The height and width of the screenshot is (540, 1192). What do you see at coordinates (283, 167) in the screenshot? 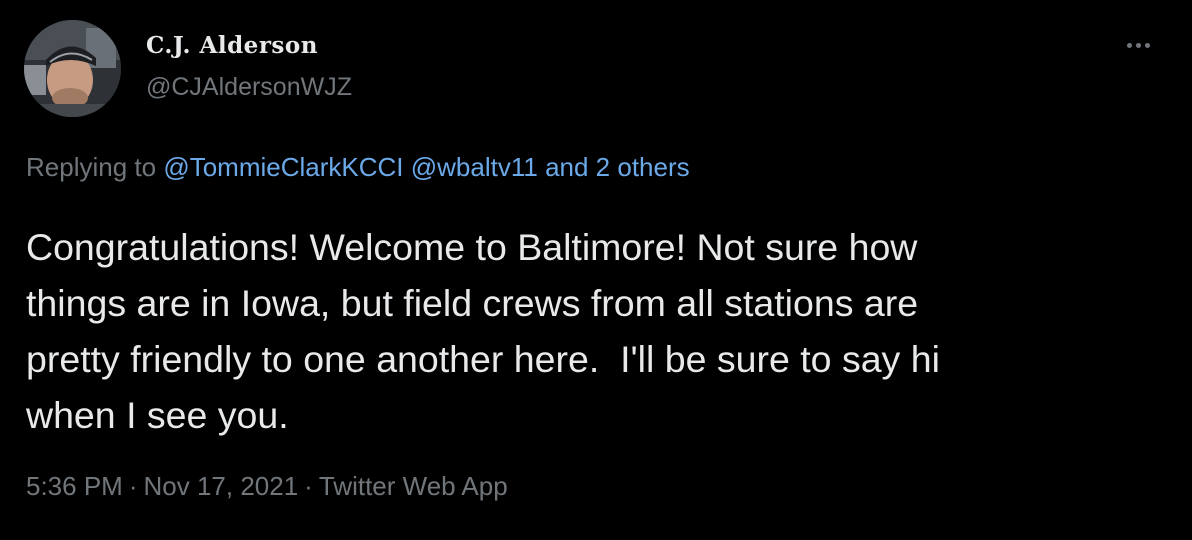
I see `mention-tommieclarkkcci: @TommieClarkKCCI` at bounding box center [283, 167].